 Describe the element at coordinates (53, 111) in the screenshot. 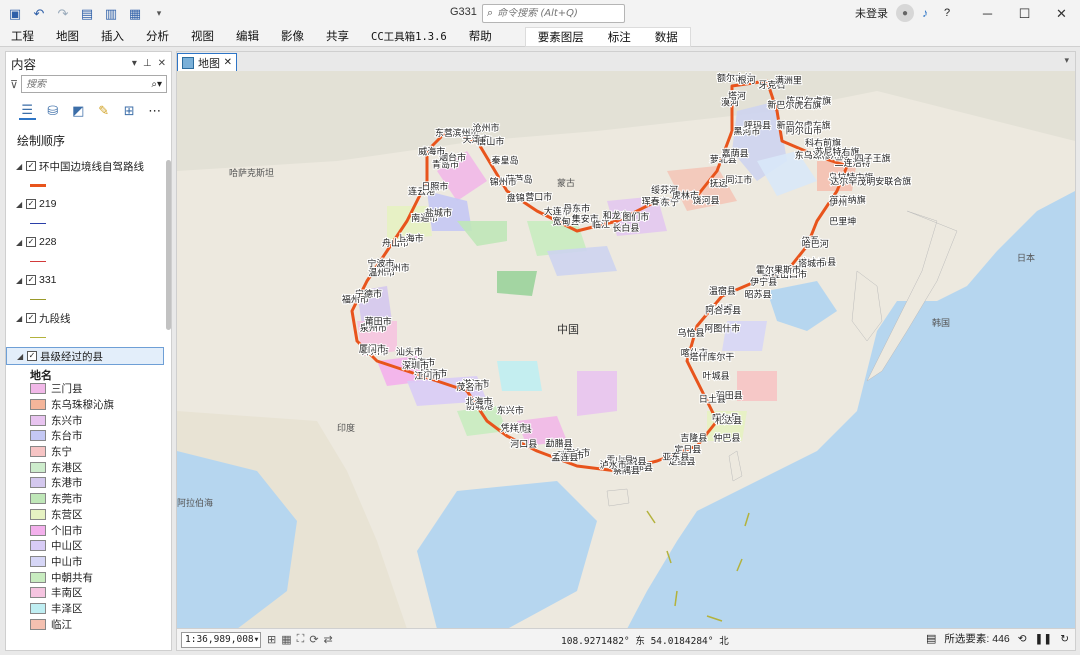

I see `data-source-icon: ⛁` at that location.